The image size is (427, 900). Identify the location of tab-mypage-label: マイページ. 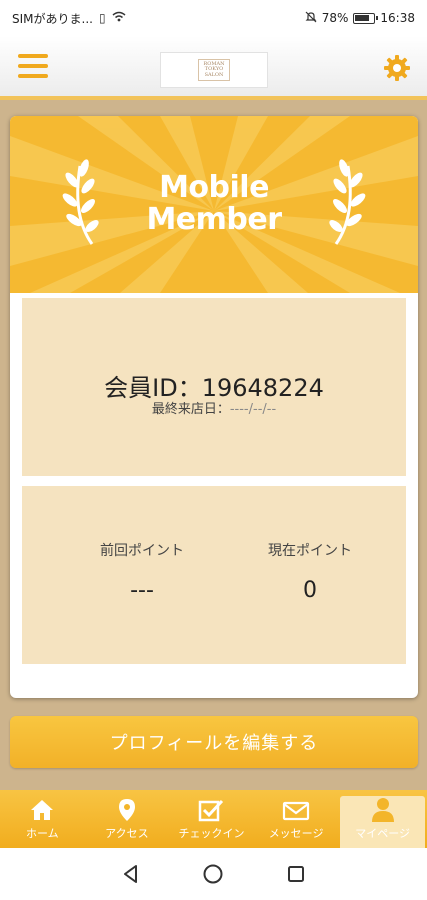
(383, 833).